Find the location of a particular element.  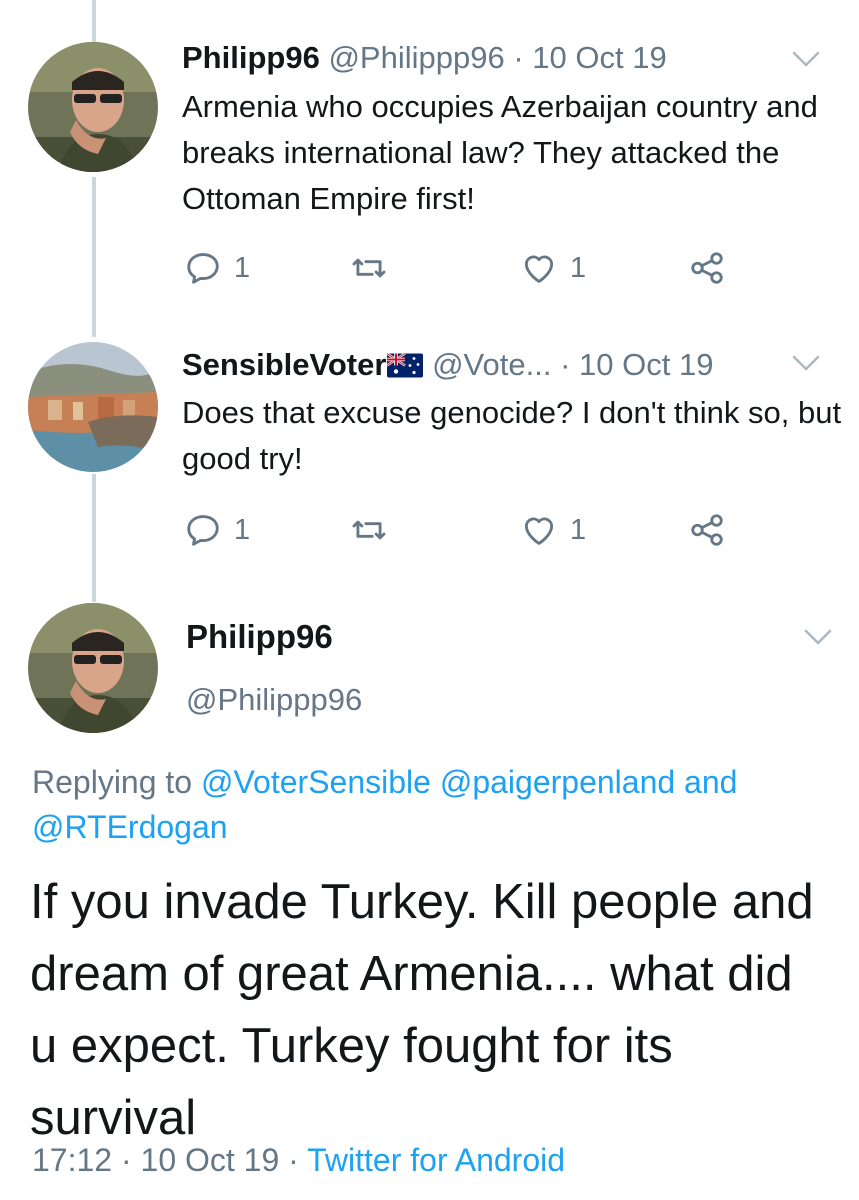

tweet-header: SensibleVoter @Vote... · 10 Oct 19 is located at coordinates (447, 365).